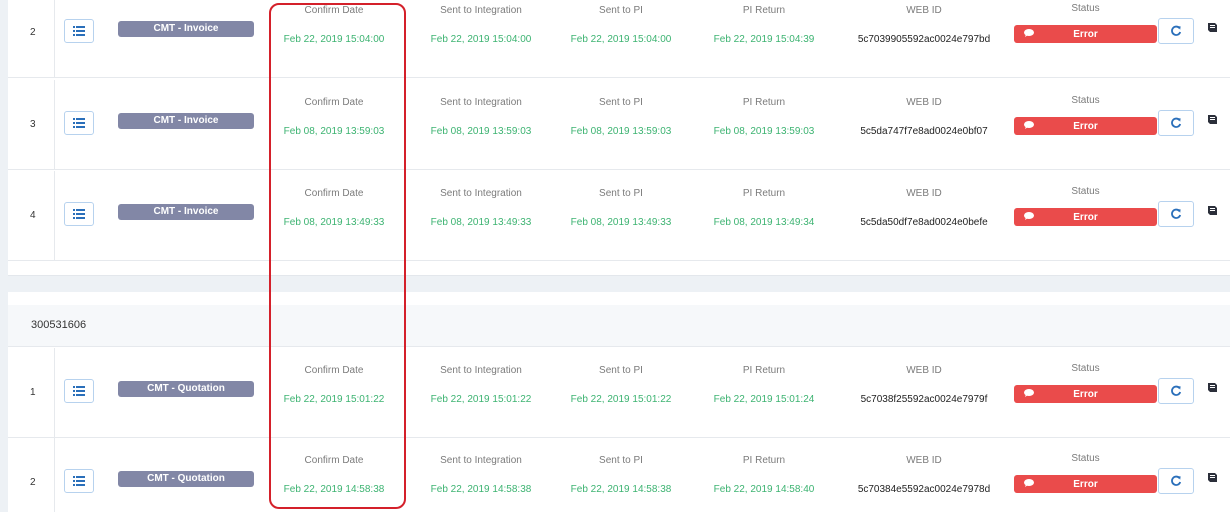  I want to click on confirm-date-cell: Confirm Date Feb 22, 2019 15:01:22, so click(334, 385).